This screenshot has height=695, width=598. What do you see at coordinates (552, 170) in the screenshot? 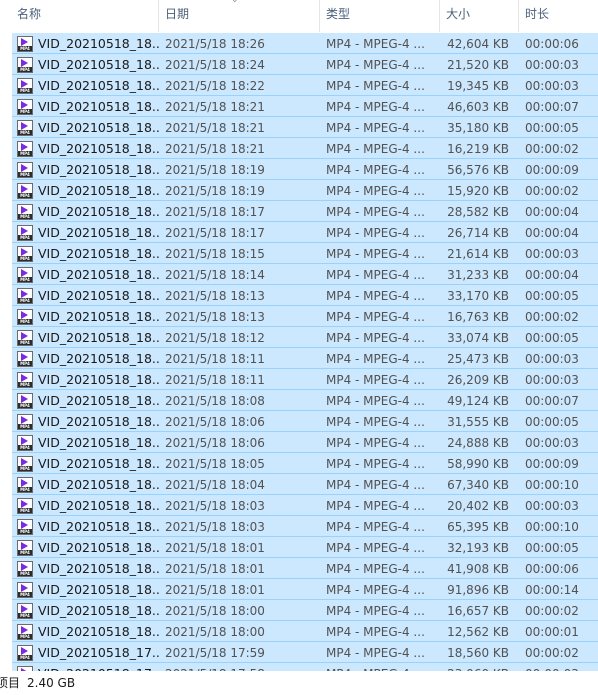
I see `file-duration: 00:00:09` at bounding box center [552, 170].